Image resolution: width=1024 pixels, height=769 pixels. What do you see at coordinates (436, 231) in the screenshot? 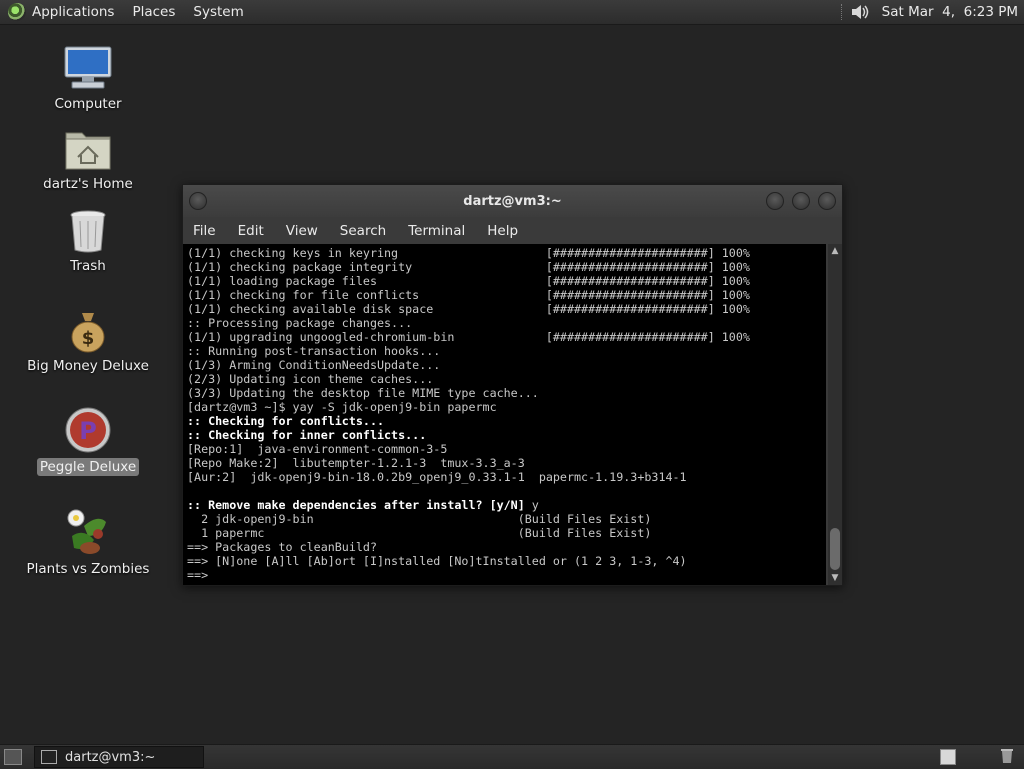
I see `menu-terminal: Terminal` at bounding box center [436, 231].